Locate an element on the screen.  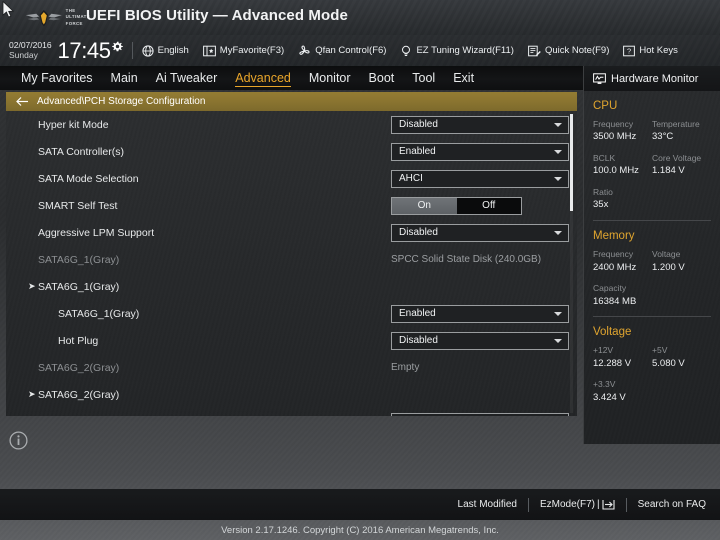
setting-toggle: On Off is located at coordinates (456, 205).